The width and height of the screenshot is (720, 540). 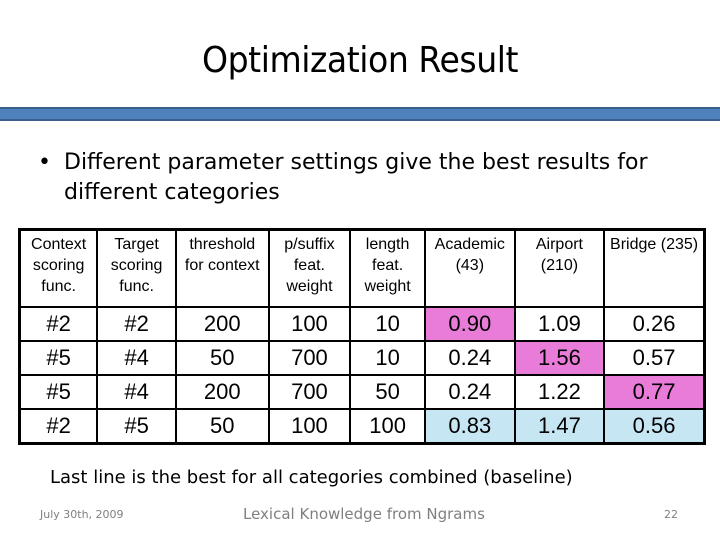 I want to click on page-number: 22, so click(x=671, y=514).